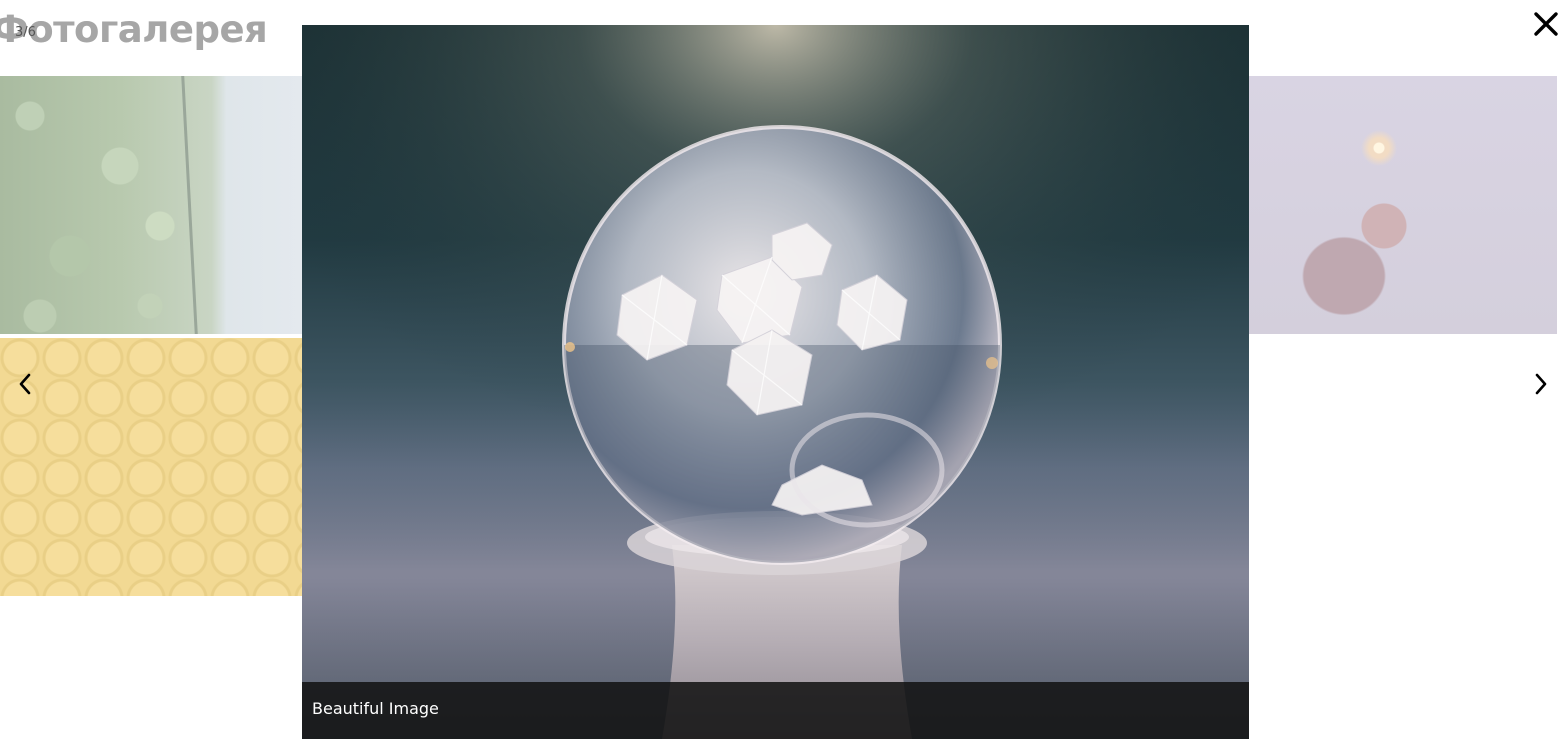 The height and width of the screenshot is (739, 1568). I want to click on image-caption: Beautiful Image, so click(375, 708).